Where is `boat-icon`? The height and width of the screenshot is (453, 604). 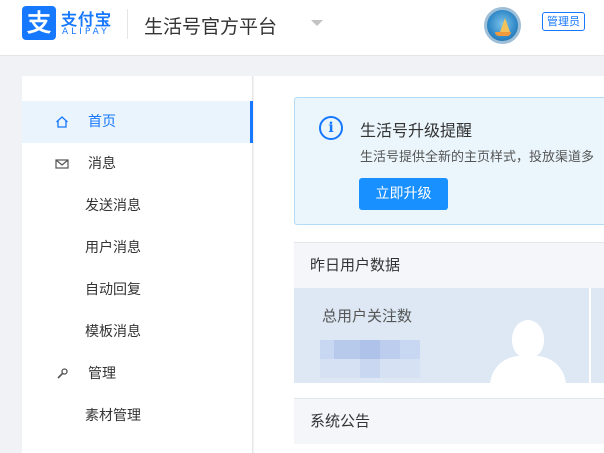
boat-icon is located at coordinates (503, 34).